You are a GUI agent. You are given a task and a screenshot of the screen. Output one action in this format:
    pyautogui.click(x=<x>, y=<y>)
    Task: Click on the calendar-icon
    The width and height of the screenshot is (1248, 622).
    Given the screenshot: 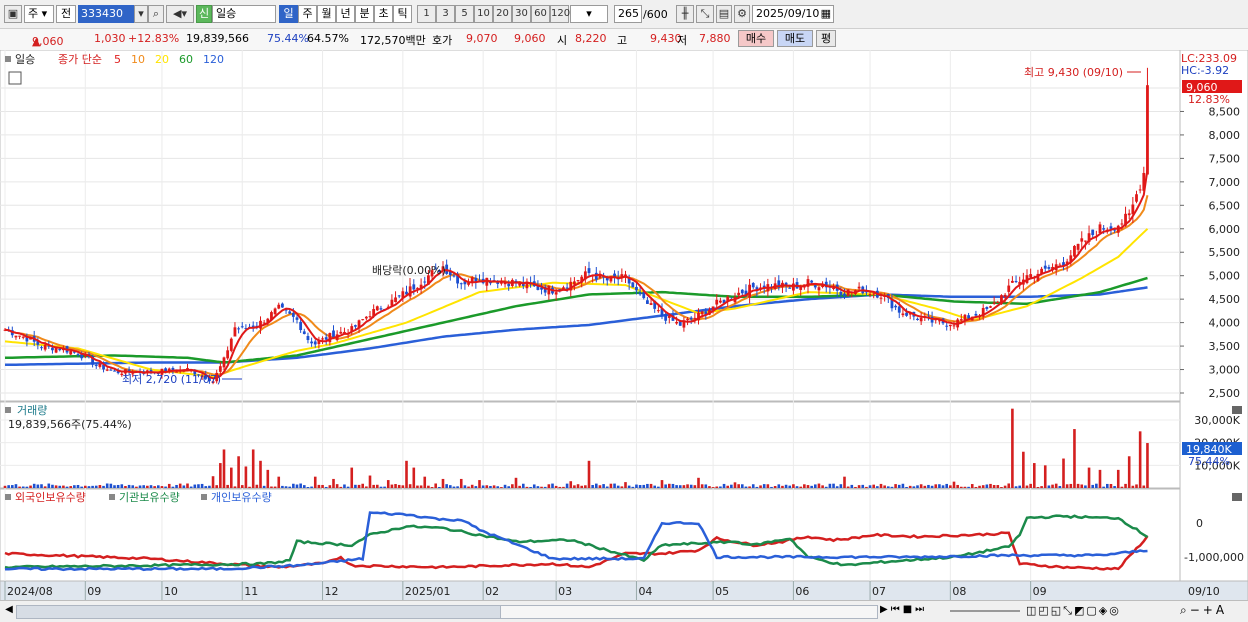 What is the action you would take?
    pyautogui.click(x=15, y=78)
    